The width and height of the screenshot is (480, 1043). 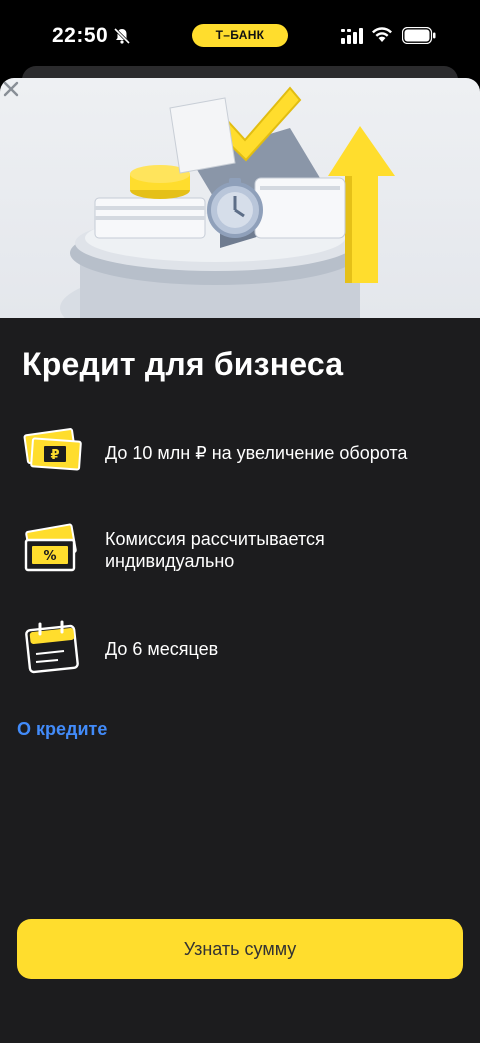 I want to click on feature-commission: % Комиссия рассчитывается индивидуально, so click(x=243, y=553).